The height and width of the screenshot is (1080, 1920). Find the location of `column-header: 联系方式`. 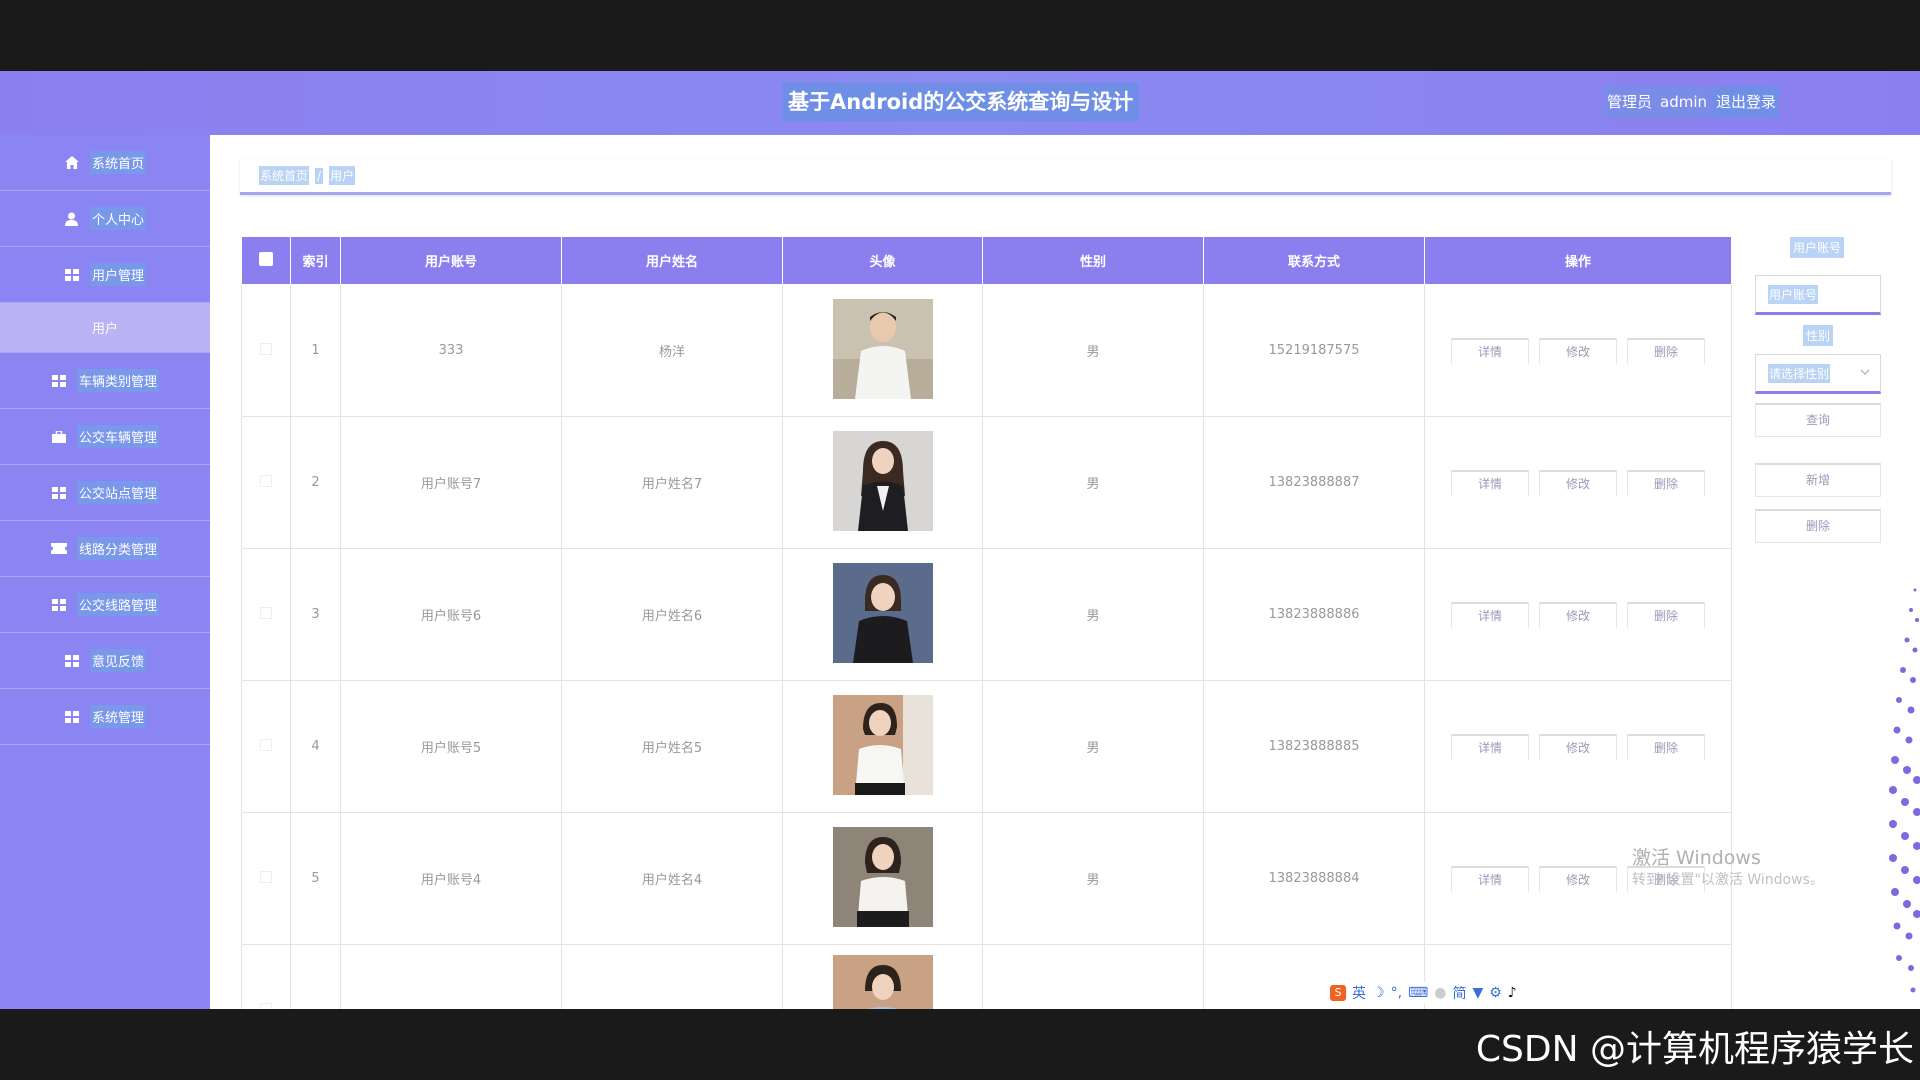

column-header: 联系方式 is located at coordinates (1314, 260).